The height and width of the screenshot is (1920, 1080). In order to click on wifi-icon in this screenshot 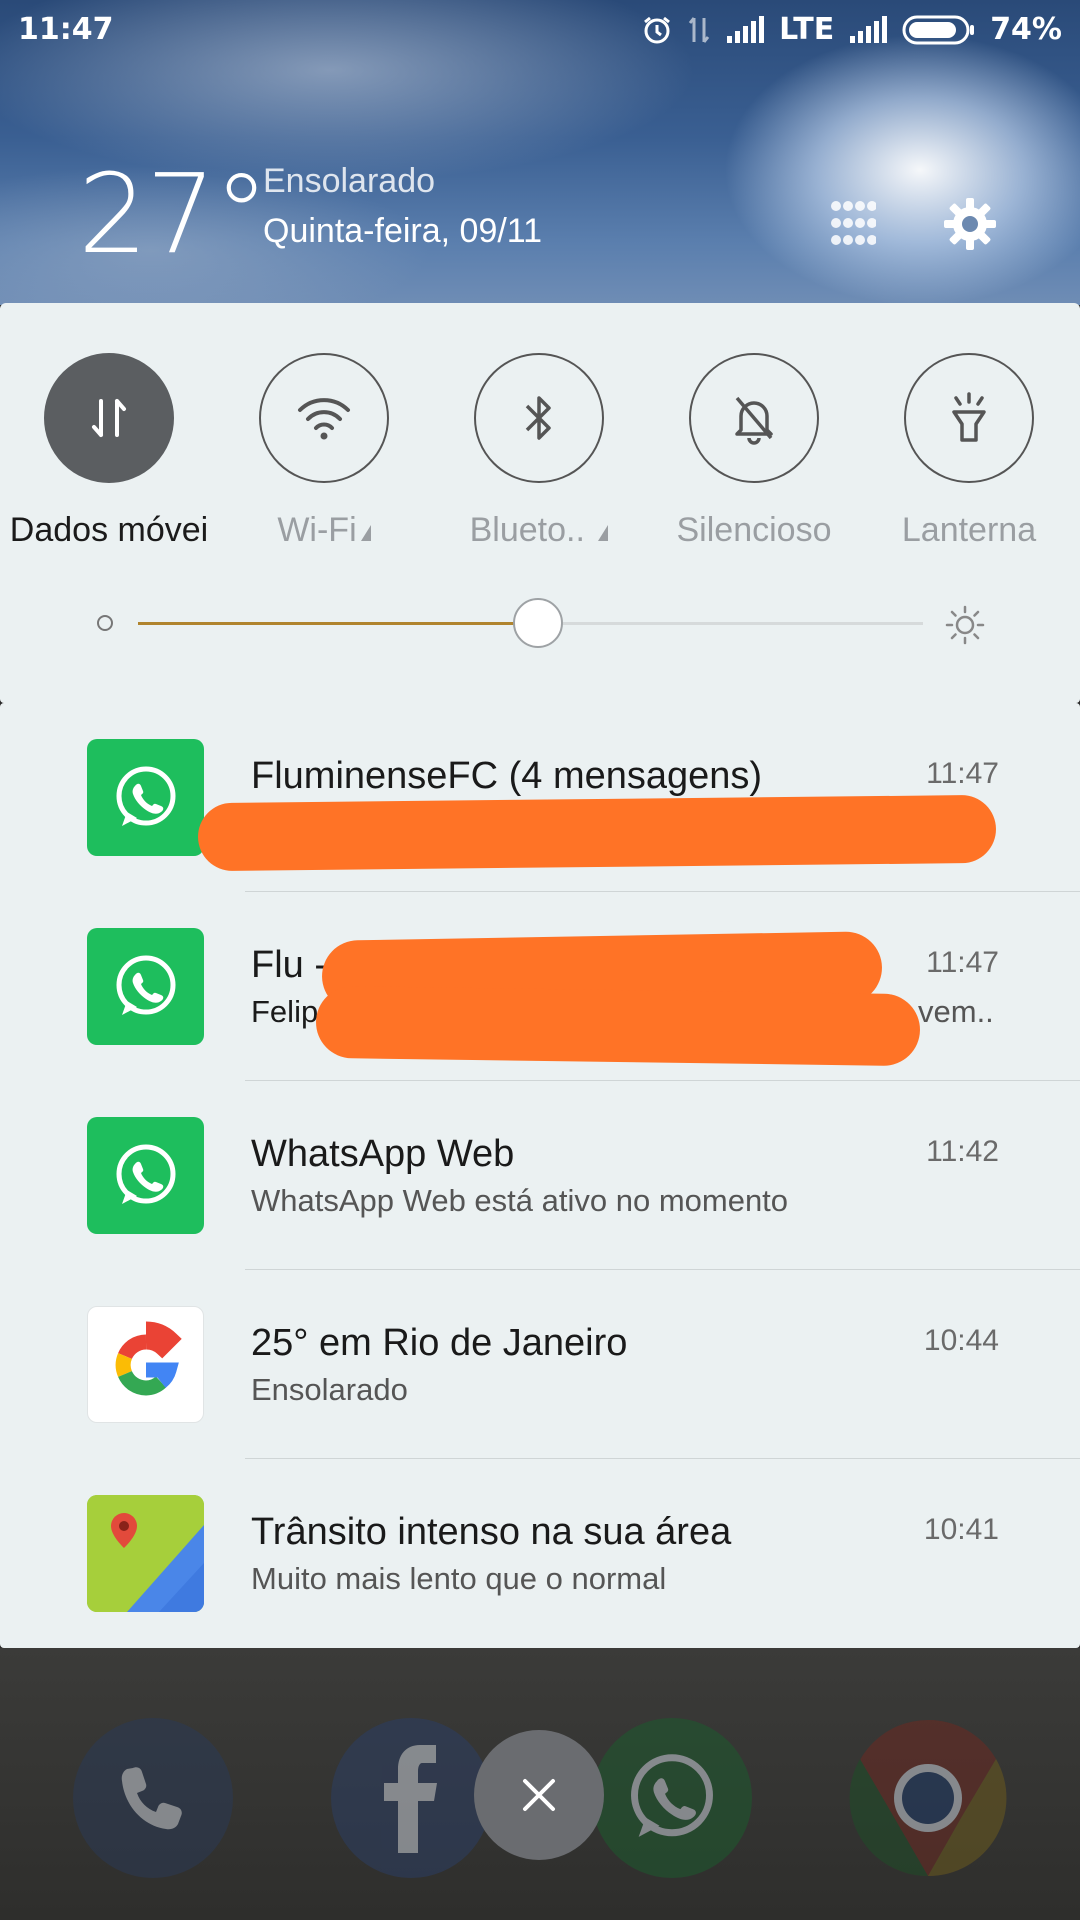, I will do `click(324, 418)`.